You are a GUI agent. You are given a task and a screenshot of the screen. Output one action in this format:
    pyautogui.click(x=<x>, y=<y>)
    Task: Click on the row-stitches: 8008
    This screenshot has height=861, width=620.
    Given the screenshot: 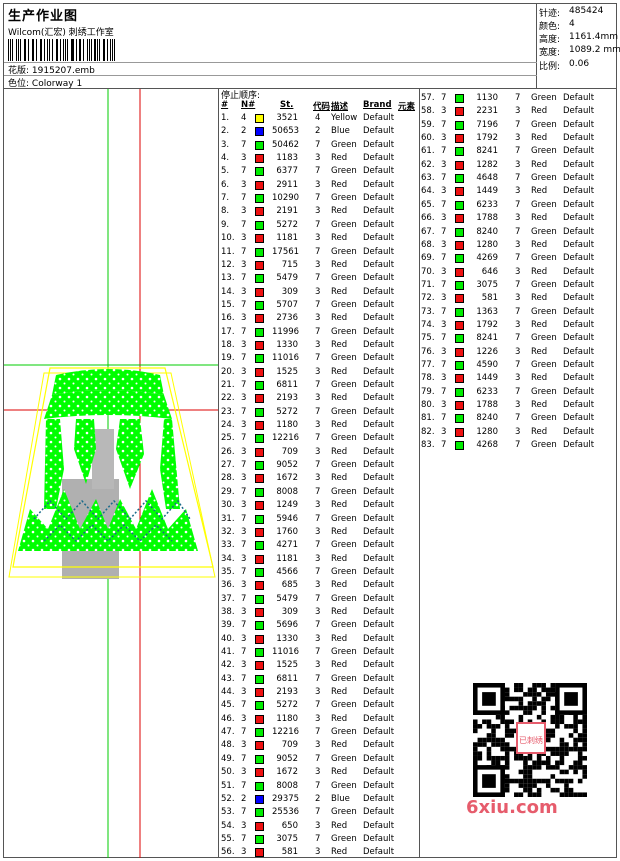 What is the action you would take?
    pyautogui.click(x=287, y=492)
    